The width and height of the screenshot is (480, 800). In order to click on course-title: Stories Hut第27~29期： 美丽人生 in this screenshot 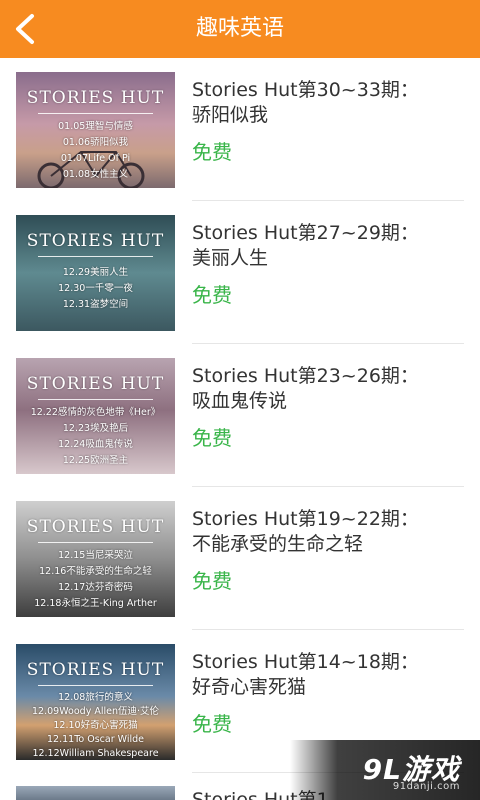, I will do `click(327, 246)`.